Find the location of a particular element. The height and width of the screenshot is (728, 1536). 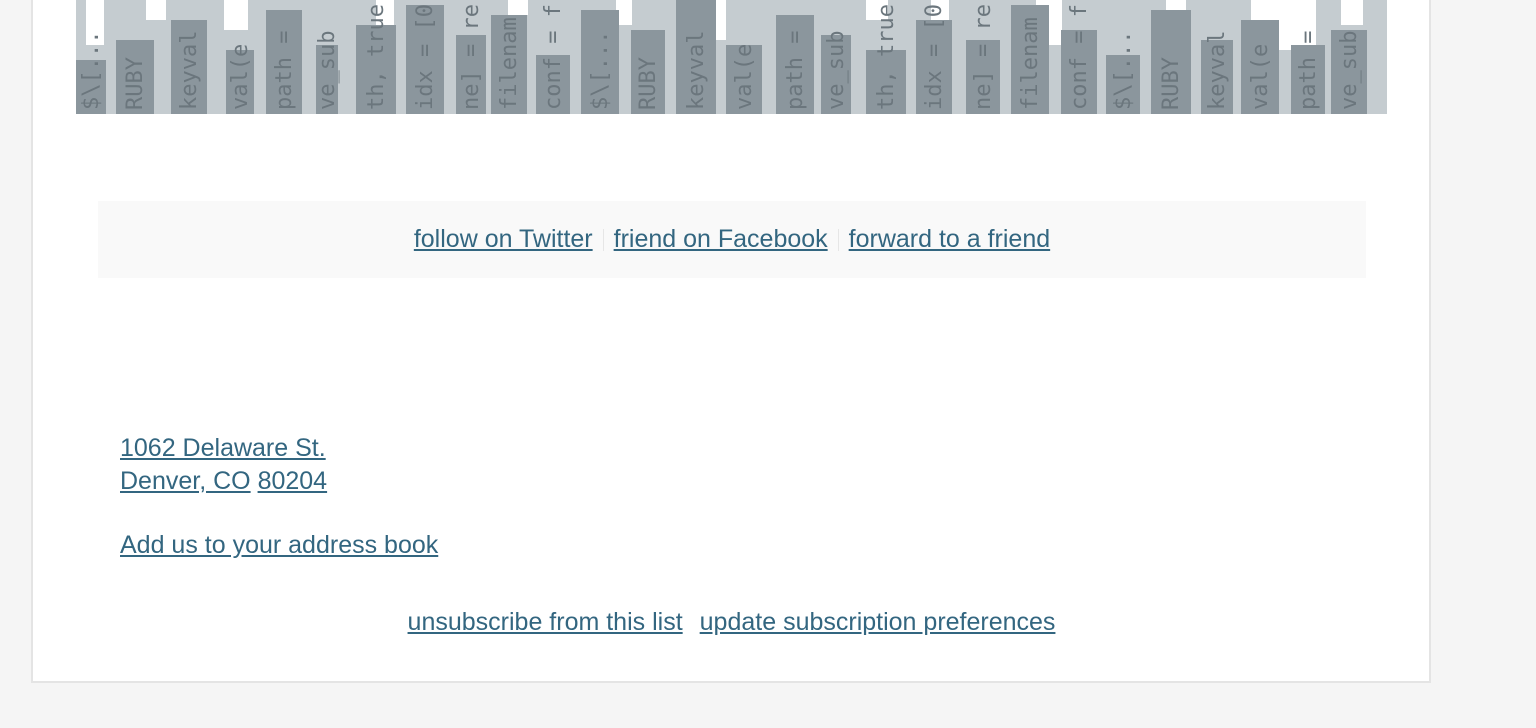

mailing-address: 1062 Delaware St. Denver, CO 80204 is located at coordinates (223, 465).